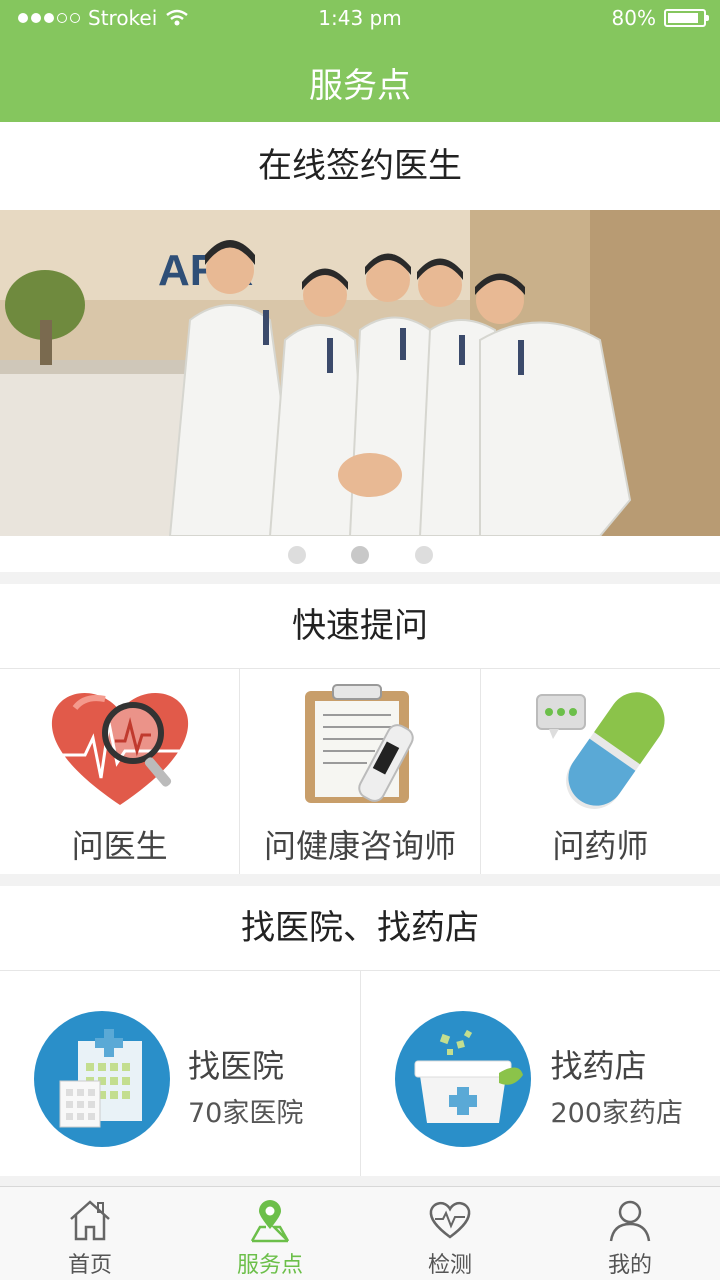 The height and width of the screenshot is (1280, 720). I want to click on ask-pharmacist-button: 问药师, so click(600, 771).